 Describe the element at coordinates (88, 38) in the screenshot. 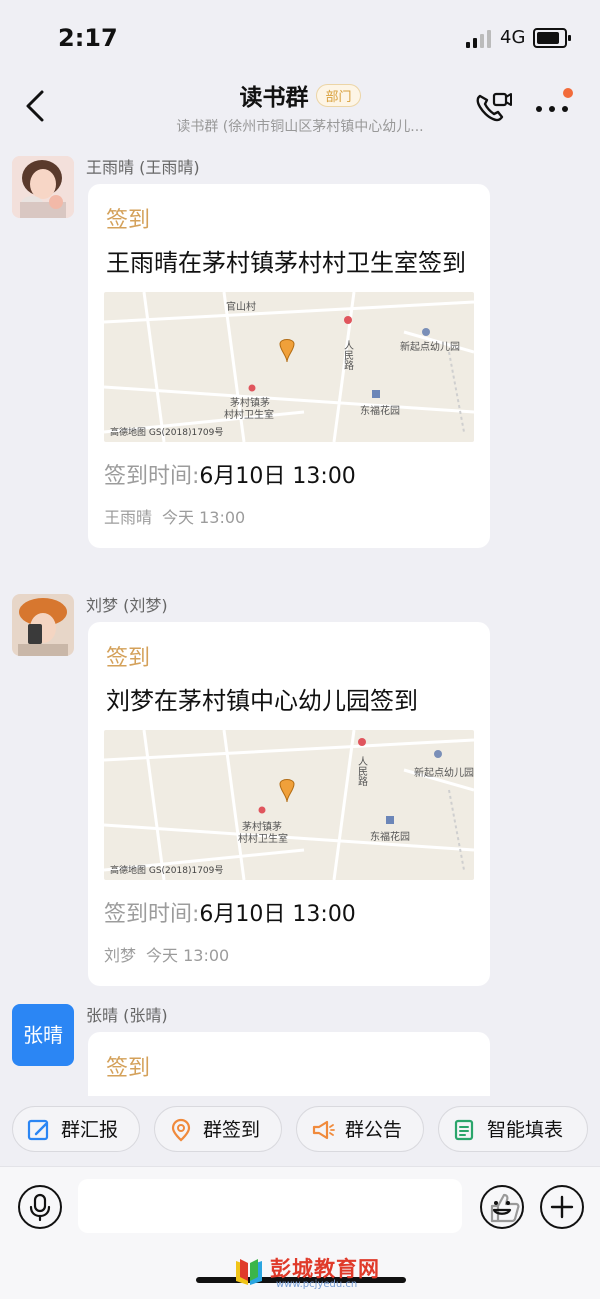

I see `clock: 2:17` at that location.